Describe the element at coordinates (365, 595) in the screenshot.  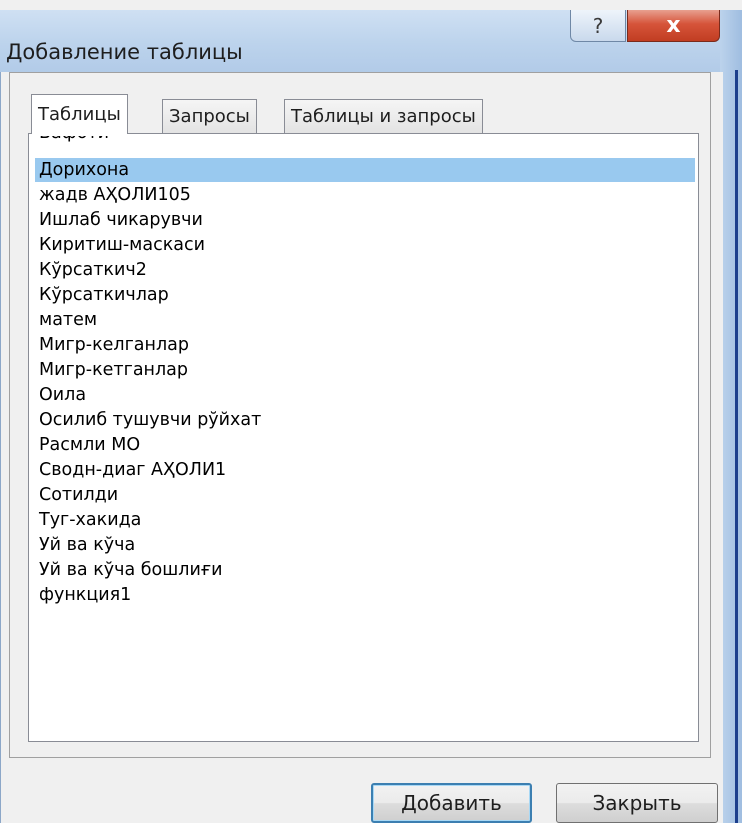
I see `list-item: функция1` at that location.